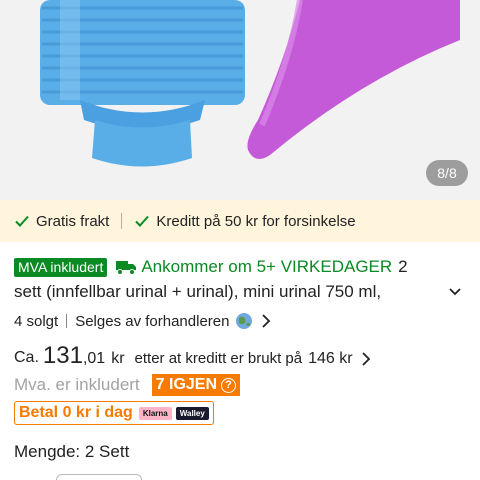 This screenshot has height=480, width=480. Describe the element at coordinates (99, 477) in the screenshot. I see `quantity-option` at that location.